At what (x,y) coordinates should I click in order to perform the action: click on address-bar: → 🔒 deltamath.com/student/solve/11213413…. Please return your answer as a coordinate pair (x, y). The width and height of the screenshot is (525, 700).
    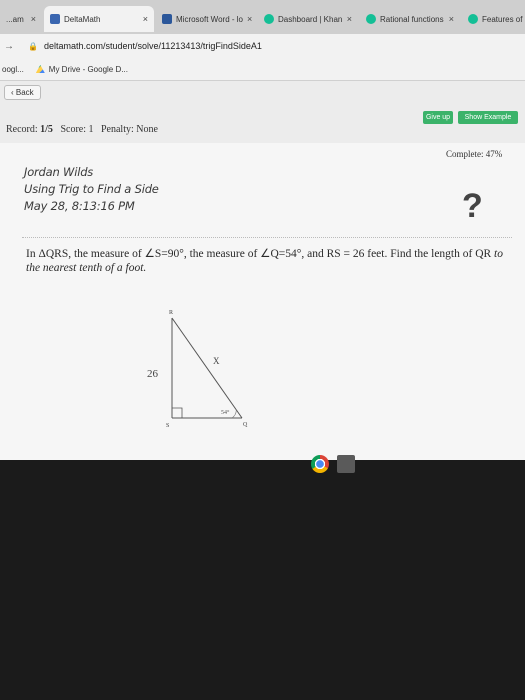
    Looking at the image, I should click on (262, 46).